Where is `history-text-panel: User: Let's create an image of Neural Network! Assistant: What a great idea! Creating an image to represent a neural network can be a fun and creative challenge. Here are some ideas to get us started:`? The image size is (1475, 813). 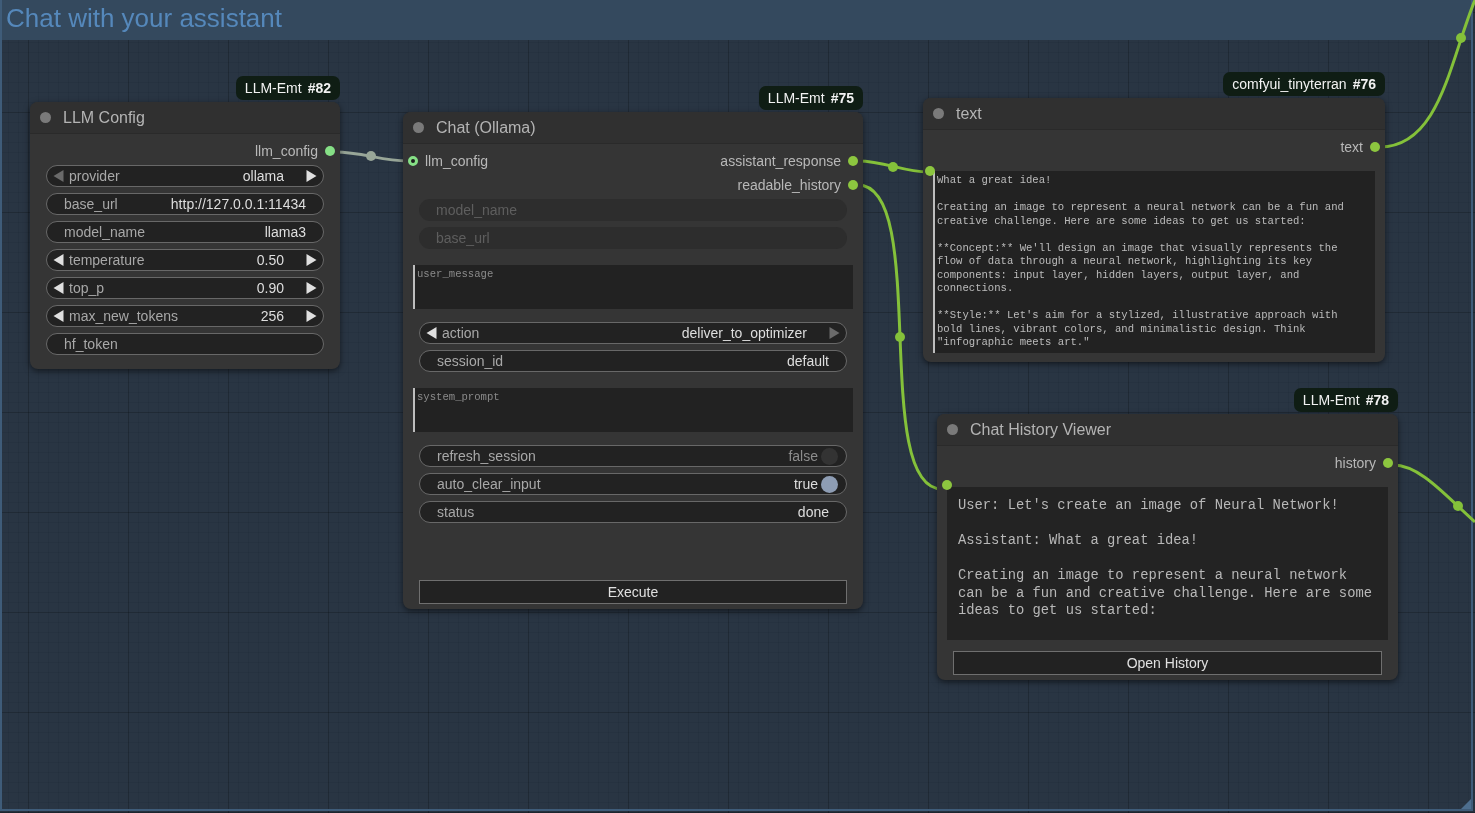
history-text-panel: User: Let's create an image of Neural Network! Assistant: What a great idea! Creating an image to represent a neural network can be a fun and creative challenge. Here are some ideas to get us started: is located at coordinates (1167, 563).